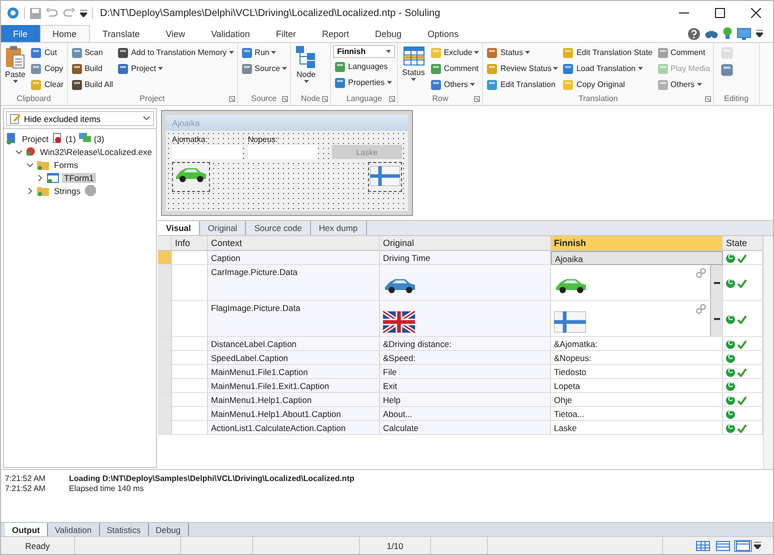 This screenshot has height=555, width=774. I want to click on bulb-icon, so click(727, 33).